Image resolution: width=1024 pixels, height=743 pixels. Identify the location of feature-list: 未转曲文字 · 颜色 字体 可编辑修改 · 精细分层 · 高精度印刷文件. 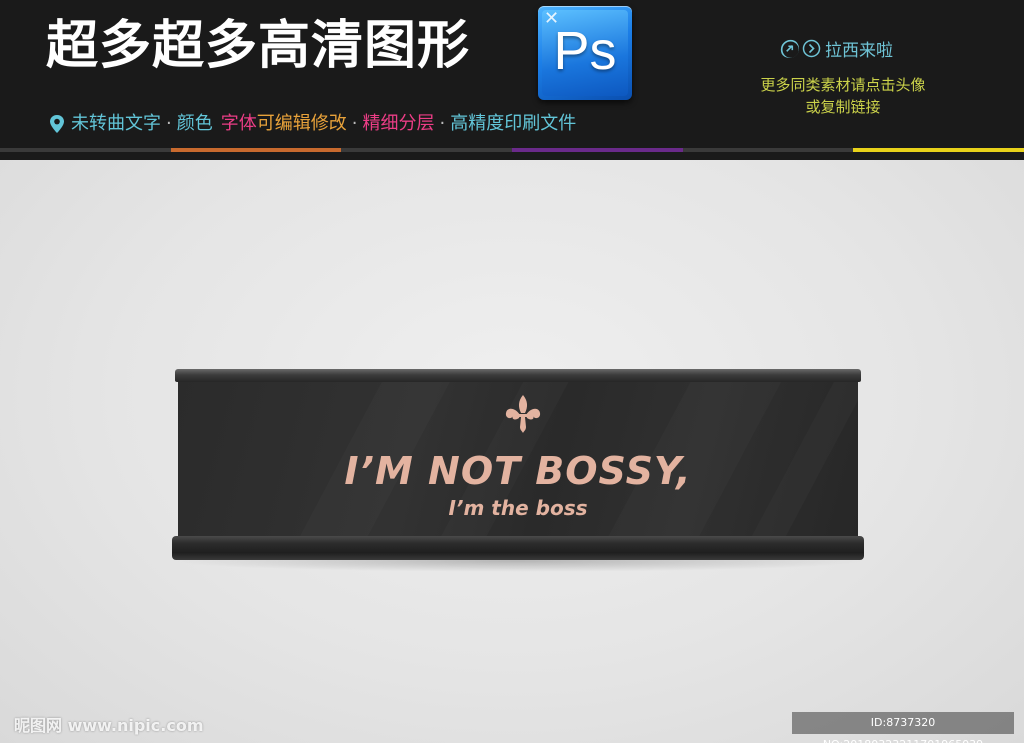
(312, 124).